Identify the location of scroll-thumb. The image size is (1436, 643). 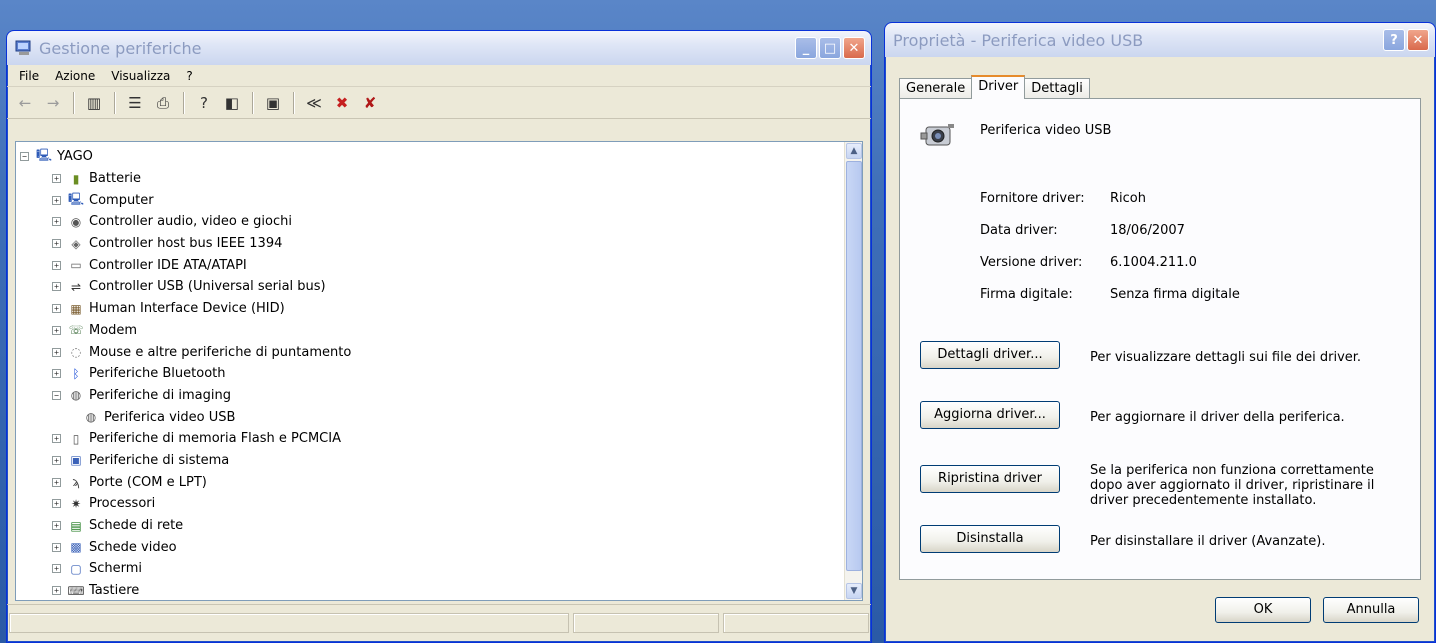
(854, 366).